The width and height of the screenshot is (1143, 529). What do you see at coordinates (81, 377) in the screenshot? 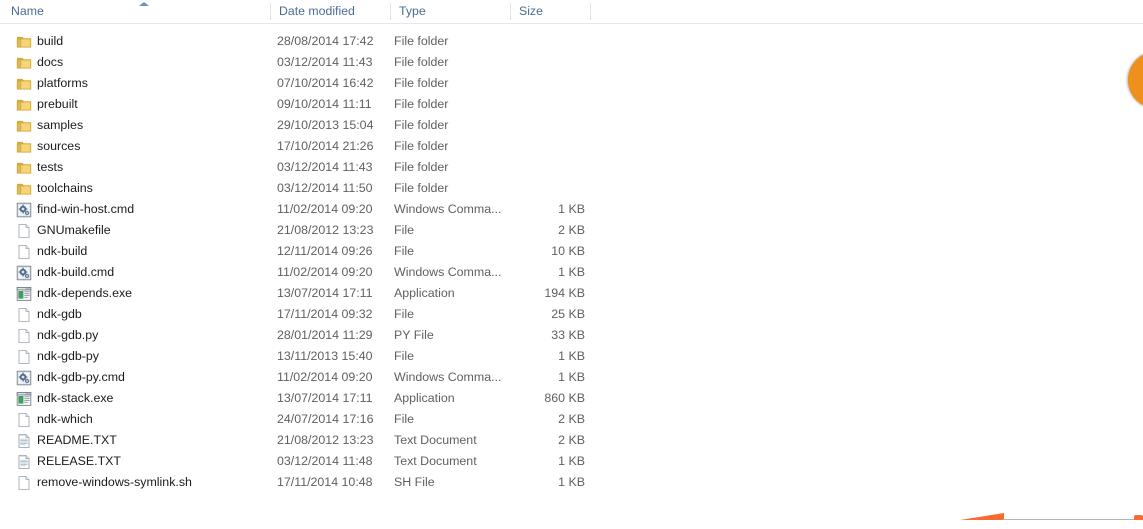
I see `file-name-cell: ndk-gdb-py.cmd` at bounding box center [81, 377].